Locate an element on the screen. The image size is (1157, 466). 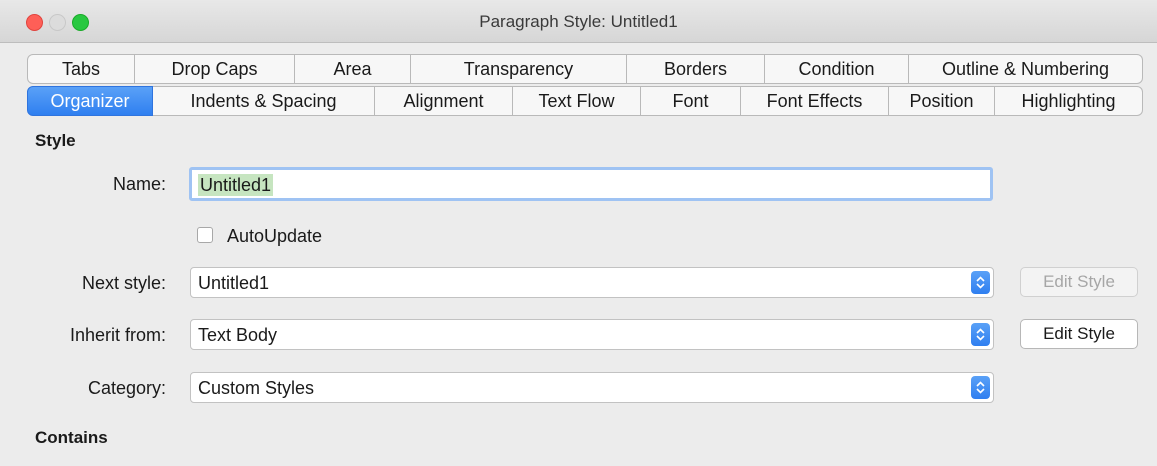
category-value: Custom Styles is located at coordinates (256, 388).